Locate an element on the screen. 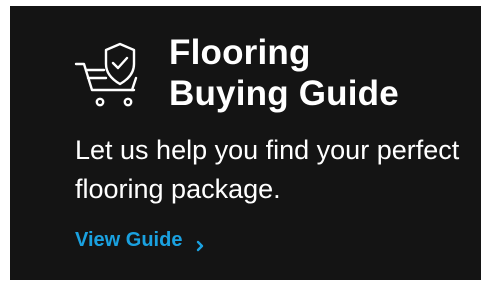  chevron-right-icon is located at coordinates (200, 242).